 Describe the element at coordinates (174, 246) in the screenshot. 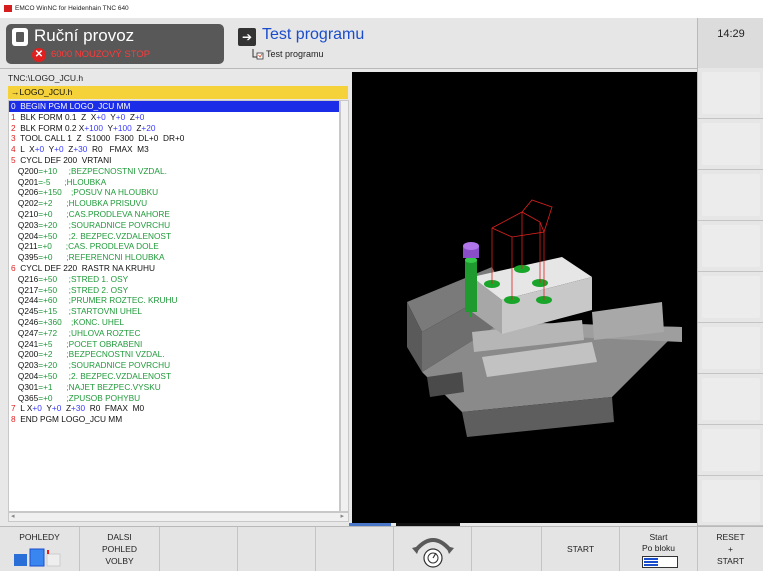

I see `program-line: Q211=+0 ;CAS. PRODLEVA DOLE` at that location.